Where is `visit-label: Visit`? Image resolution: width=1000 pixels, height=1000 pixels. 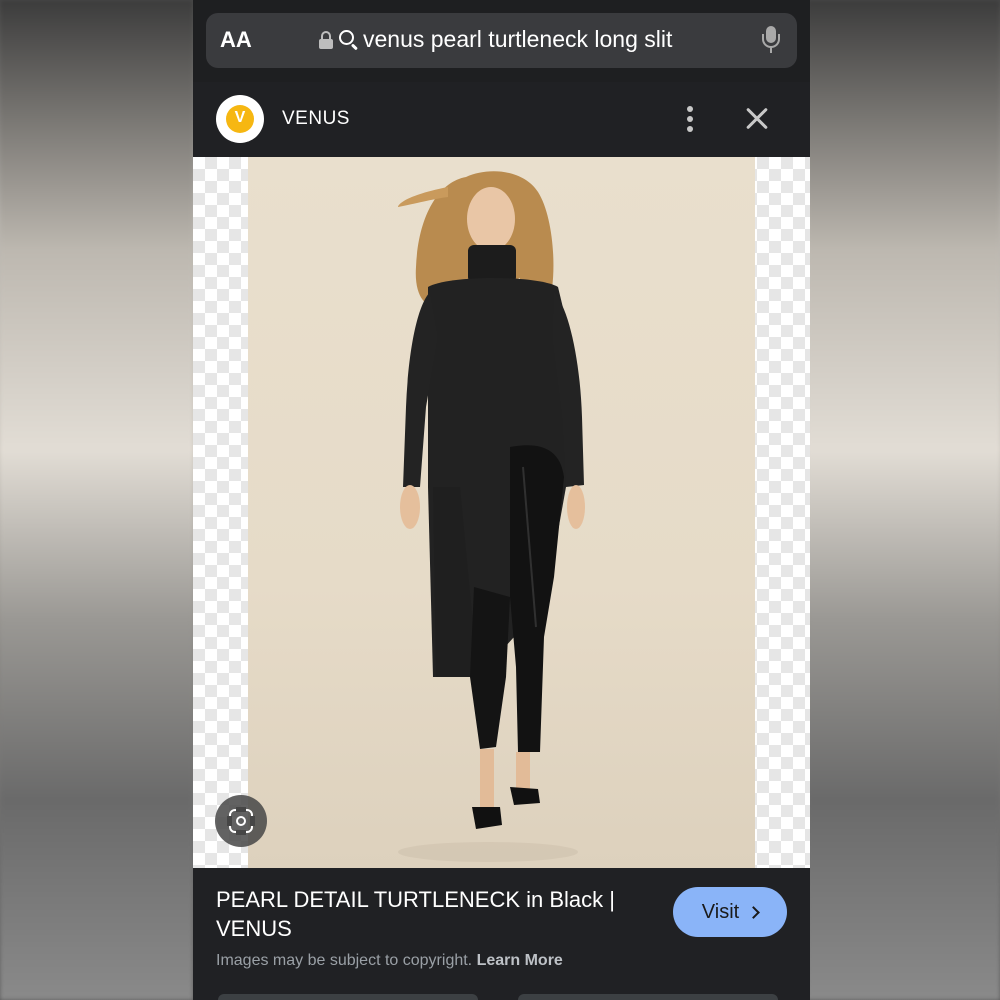 visit-label: Visit is located at coordinates (720, 911).